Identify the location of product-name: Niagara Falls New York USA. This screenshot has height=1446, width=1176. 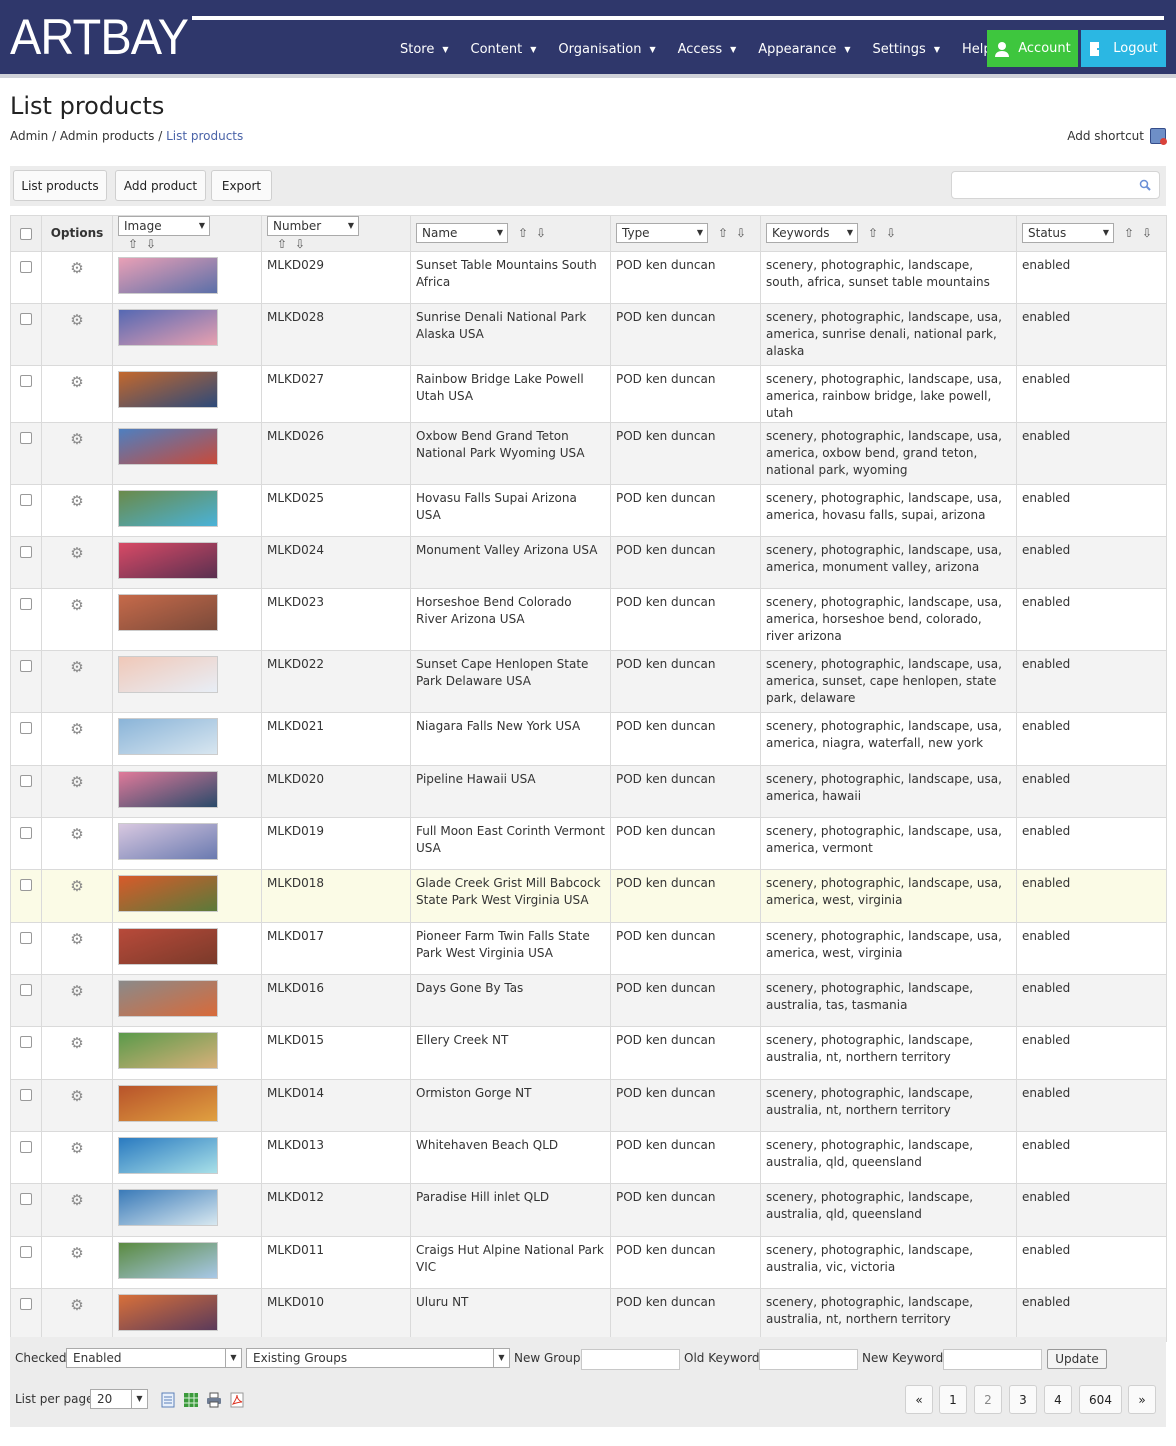
(510, 738).